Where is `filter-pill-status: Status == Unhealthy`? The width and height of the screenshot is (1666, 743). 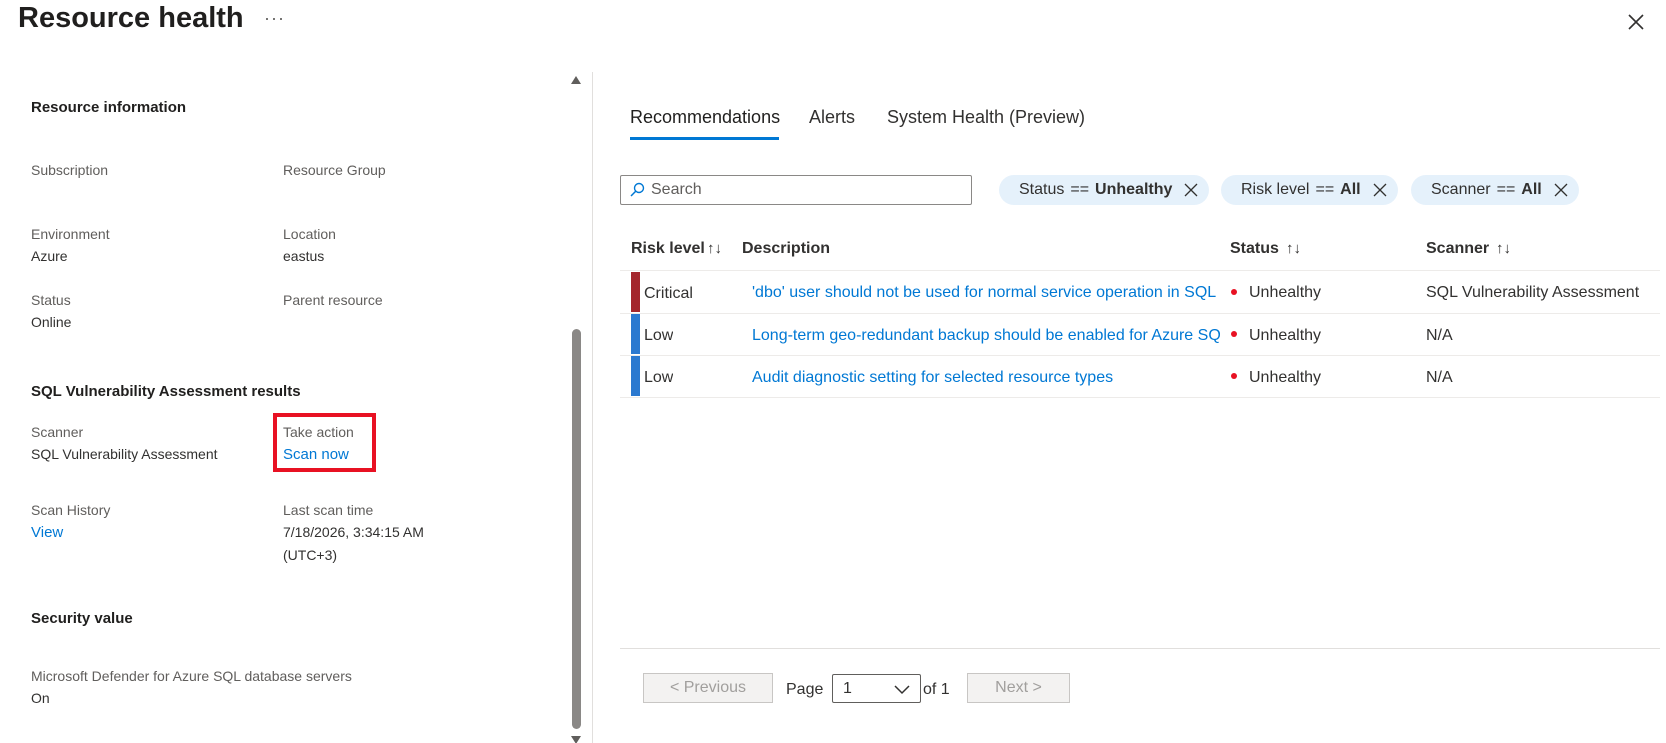
filter-pill-status: Status == Unhealthy is located at coordinates (1104, 190).